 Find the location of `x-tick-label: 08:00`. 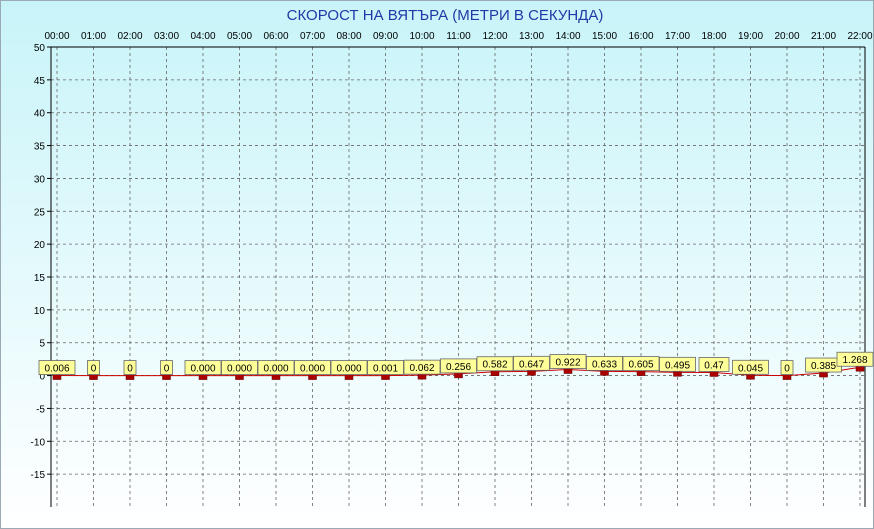

x-tick-label: 08:00 is located at coordinates (348, 36).